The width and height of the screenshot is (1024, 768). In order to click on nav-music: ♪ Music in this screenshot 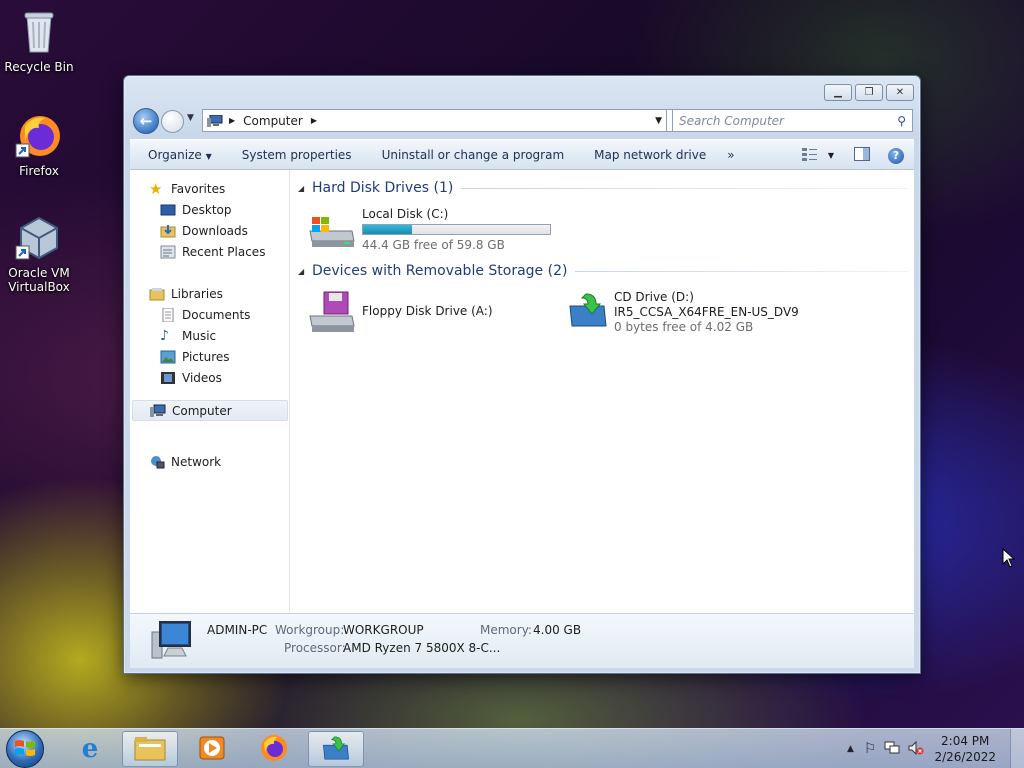, I will do `click(188, 336)`.